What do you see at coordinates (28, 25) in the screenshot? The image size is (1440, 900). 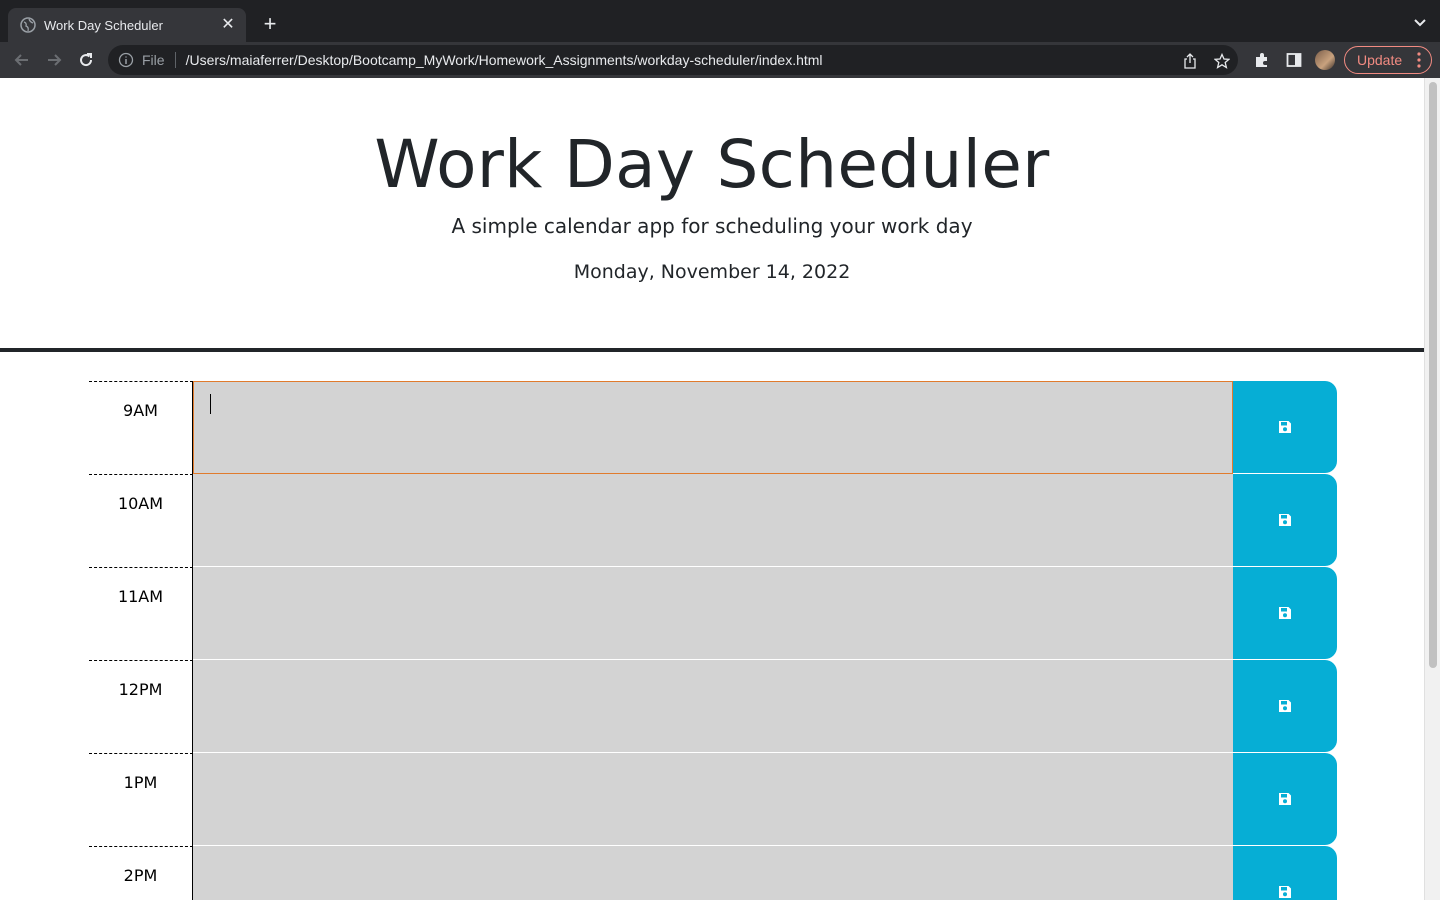 I see `globe-icon` at bounding box center [28, 25].